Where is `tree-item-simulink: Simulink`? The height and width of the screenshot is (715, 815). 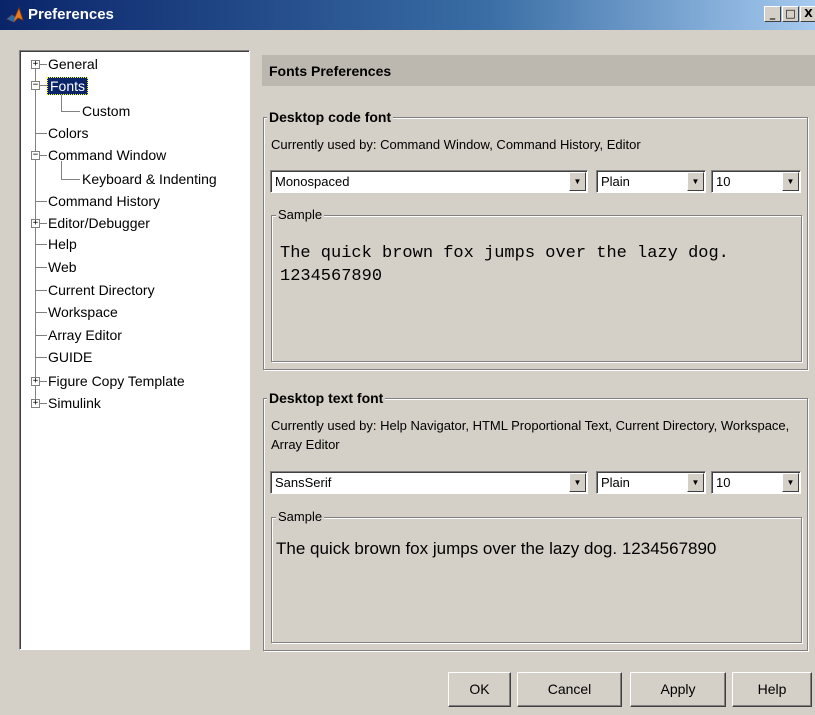 tree-item-simulink: Simulink is located at coordinates (74, 403).